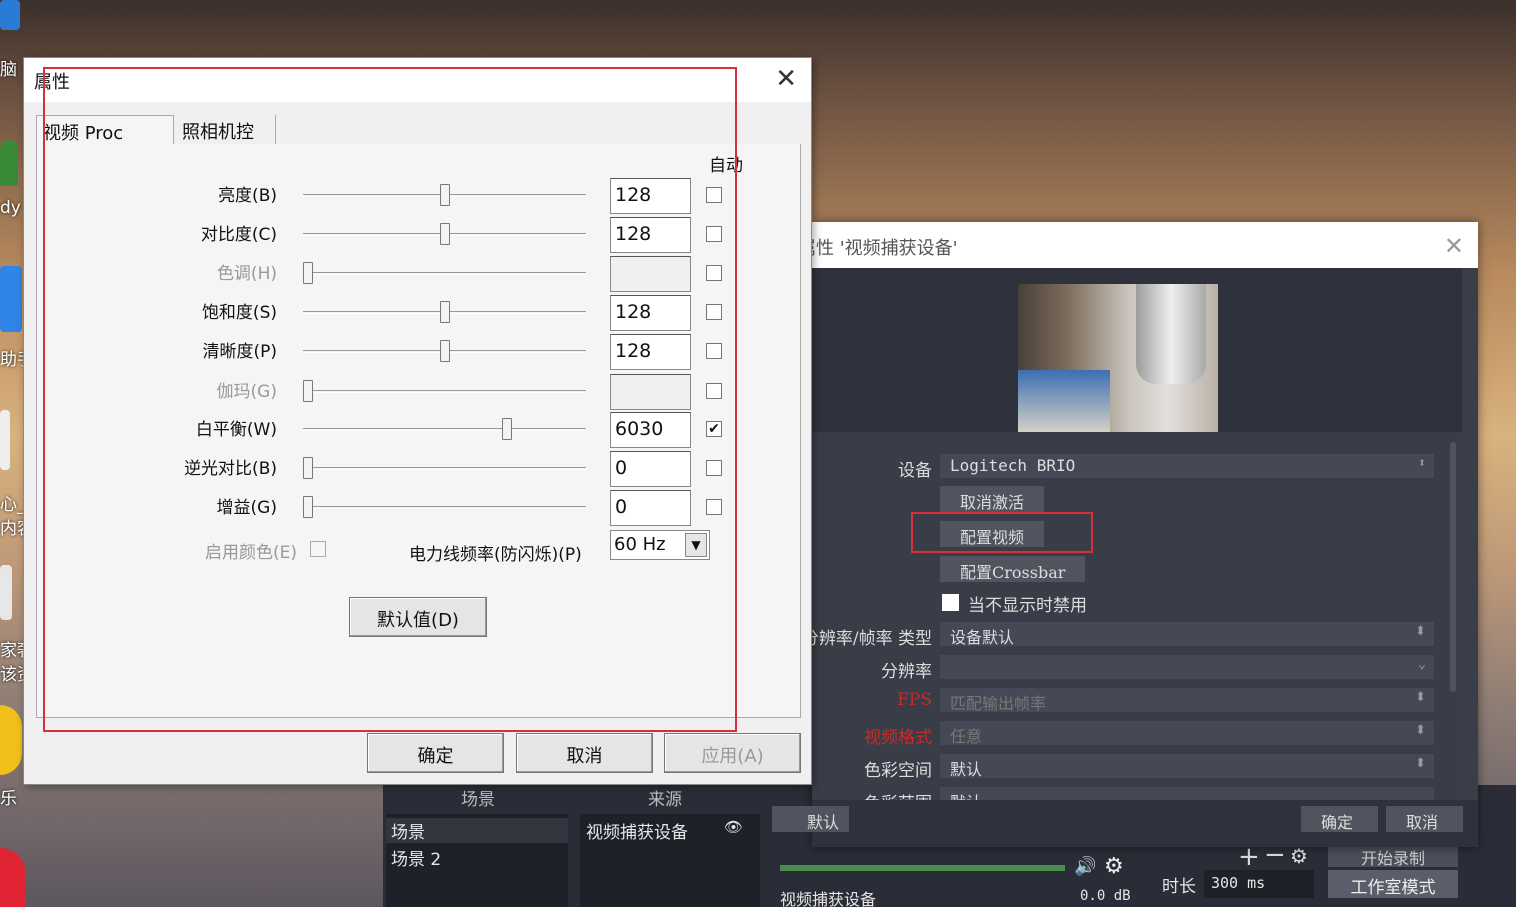 The width and height of the screenshot is (1516, 907). Describe the element at coordinates (828, 898) in the screenshot. I see `mixer-source-name: 视频捕获设备` at that location.